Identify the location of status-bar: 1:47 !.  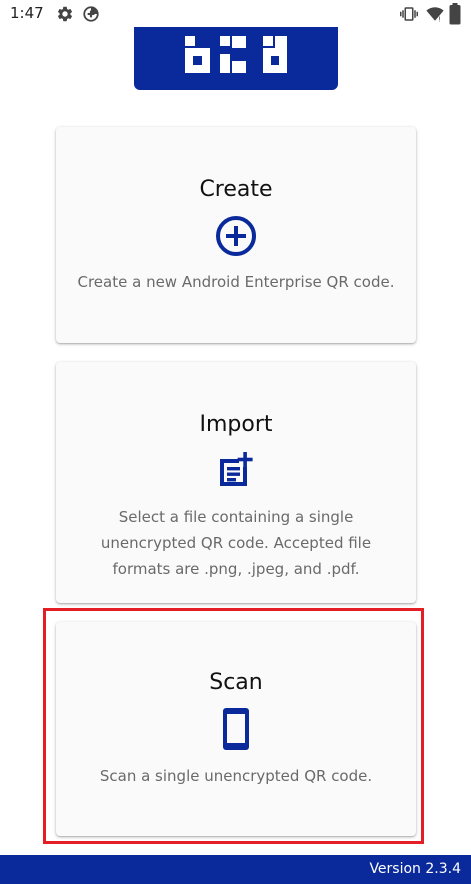
(235, 14).